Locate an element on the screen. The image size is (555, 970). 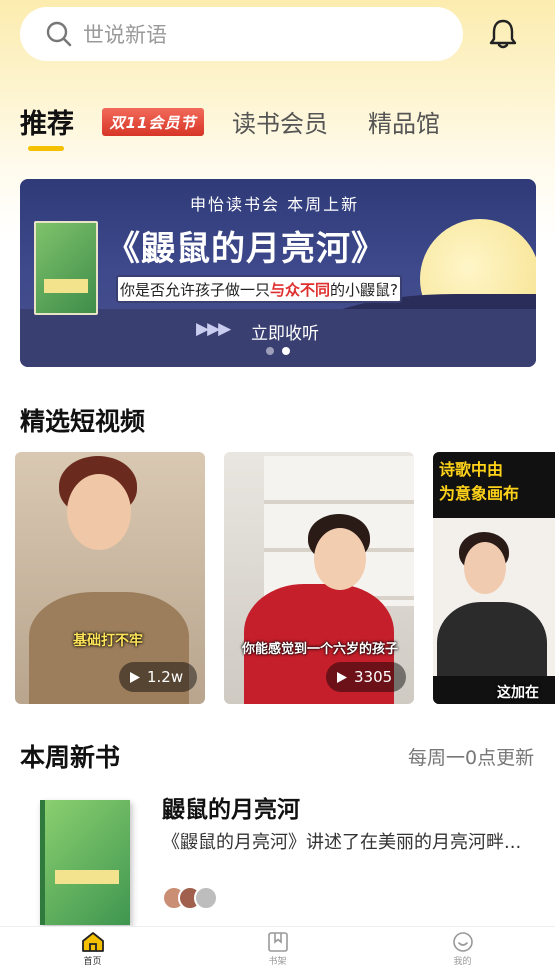
search-icon is located at coordinates (59, 34).